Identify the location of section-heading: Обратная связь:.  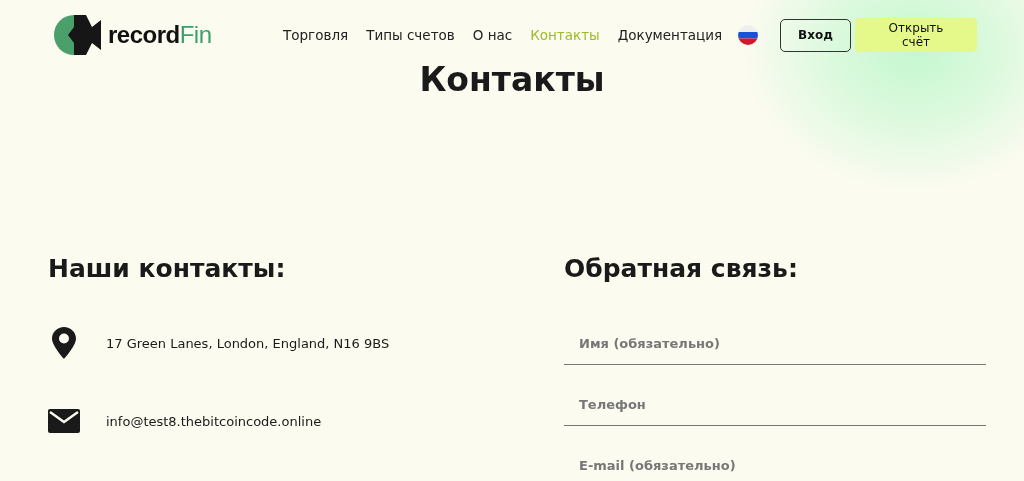
(681, 268).